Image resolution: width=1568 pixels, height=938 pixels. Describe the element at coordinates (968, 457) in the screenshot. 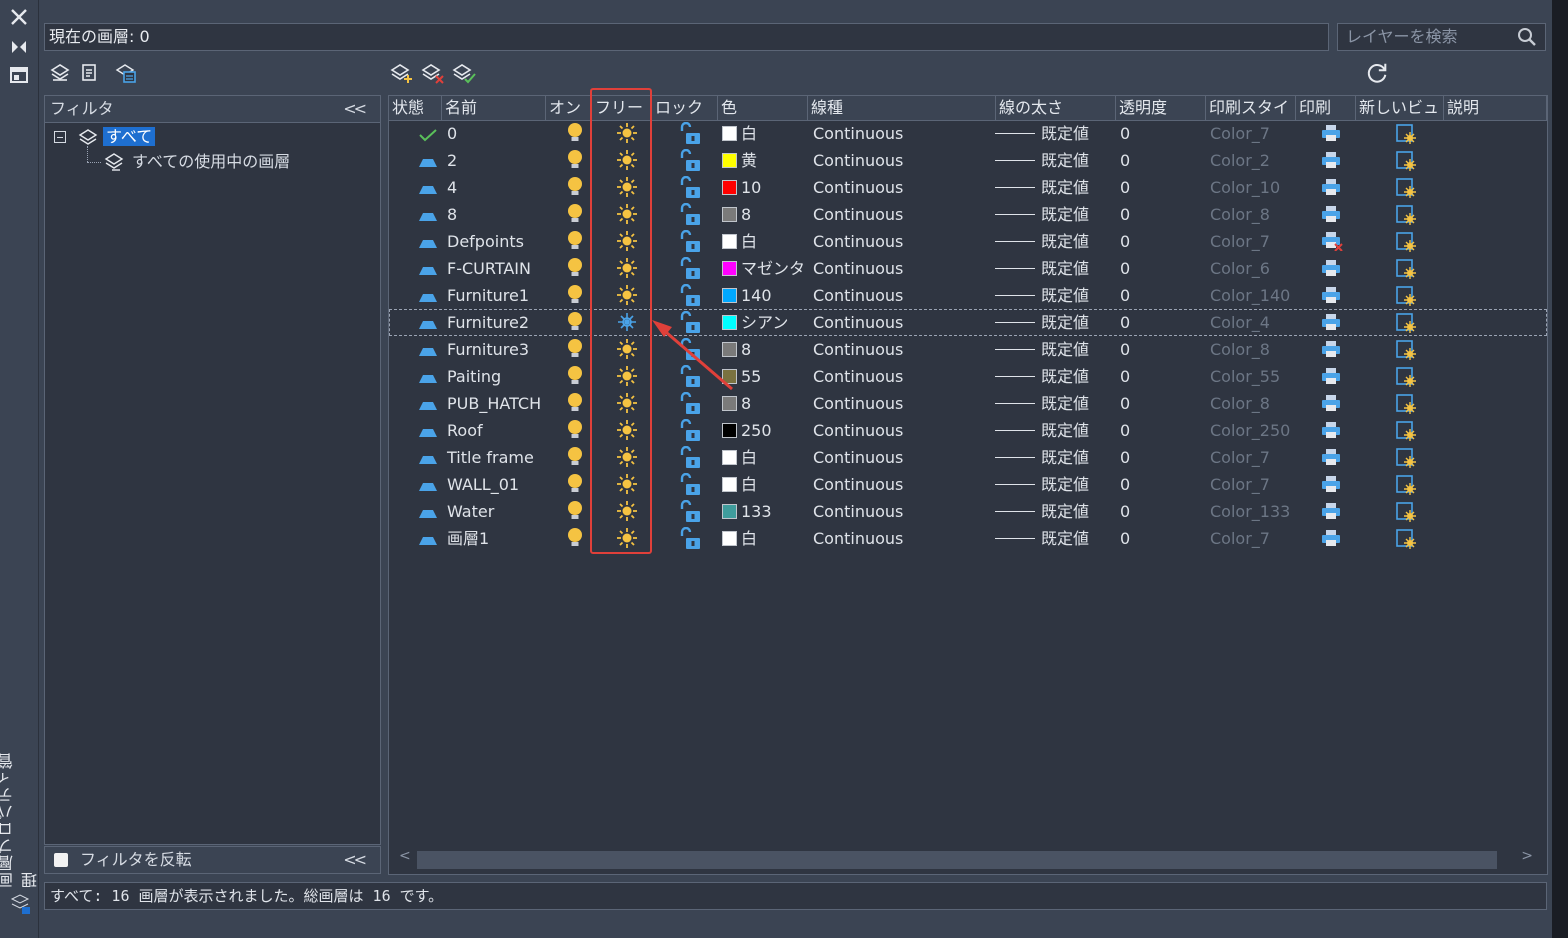

I see `layer-row: Title frame 白 Continuous 既定値 0 Color_7` at that location.